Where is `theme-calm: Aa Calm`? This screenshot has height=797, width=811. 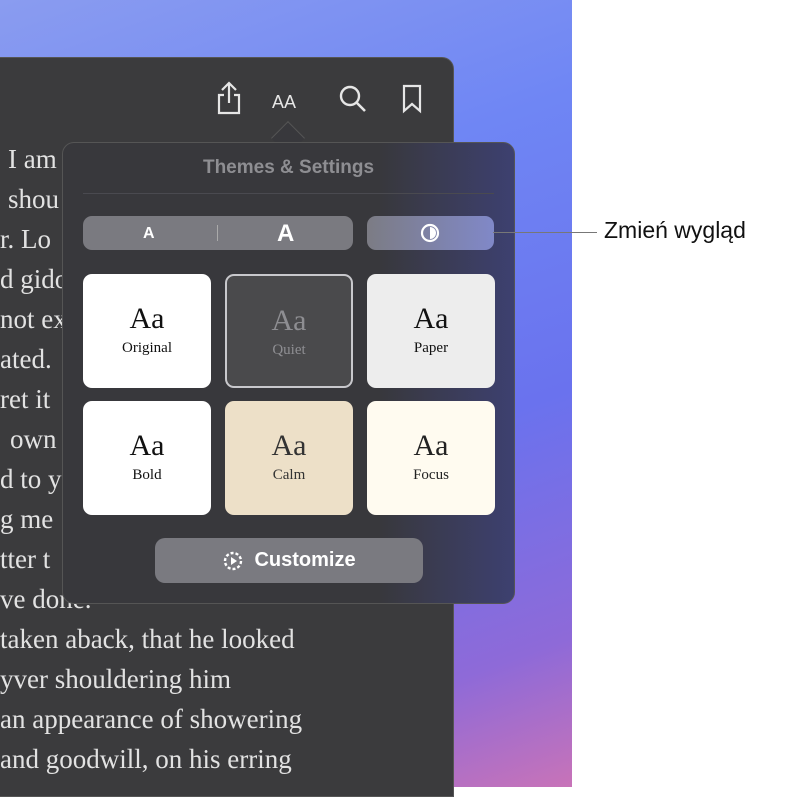
theme-calm: Aa Calm is located at coordinates (289, 458).